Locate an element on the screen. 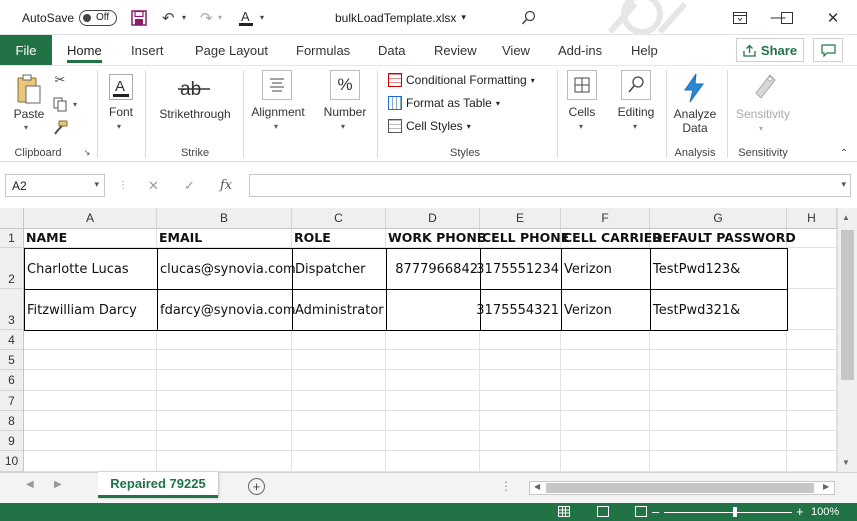  header-cell: WORK PHONE is located at coordinates (435, 238).